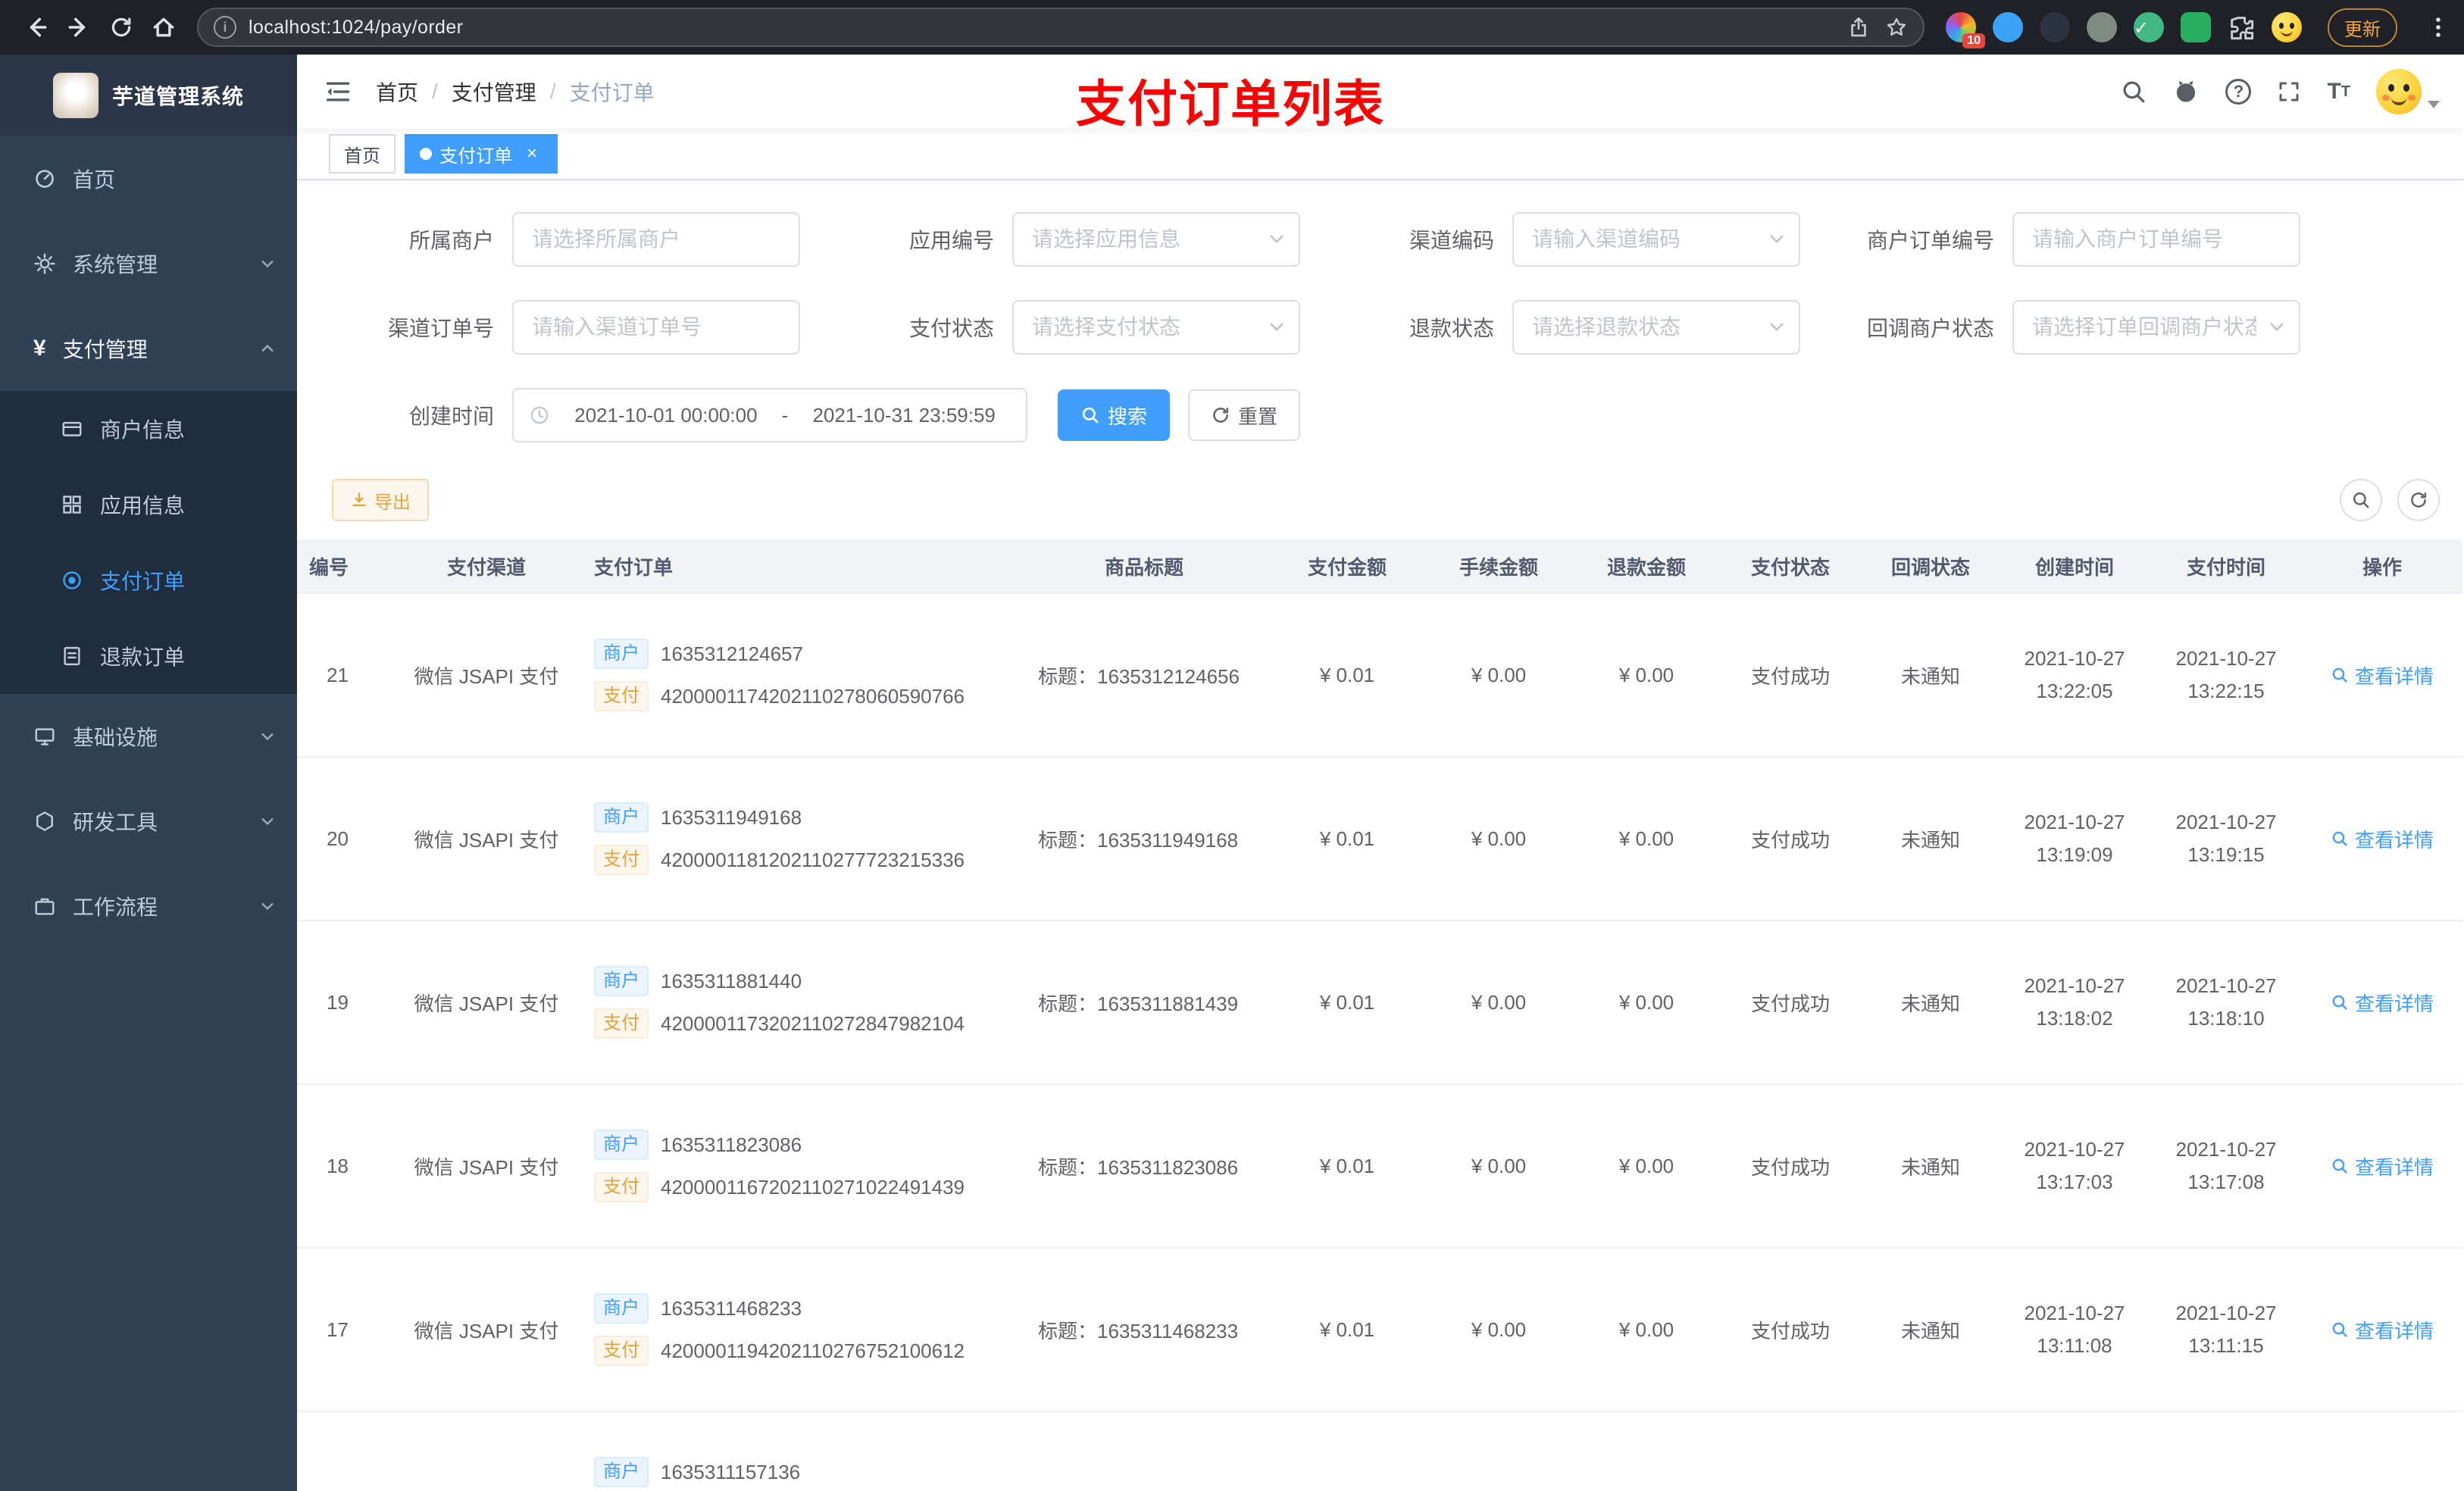 The width and height of the screenshot is (2464, 1491). Describe the element at coordinates (2186, 91) in the screenshot. I see `github-icon` at that location.